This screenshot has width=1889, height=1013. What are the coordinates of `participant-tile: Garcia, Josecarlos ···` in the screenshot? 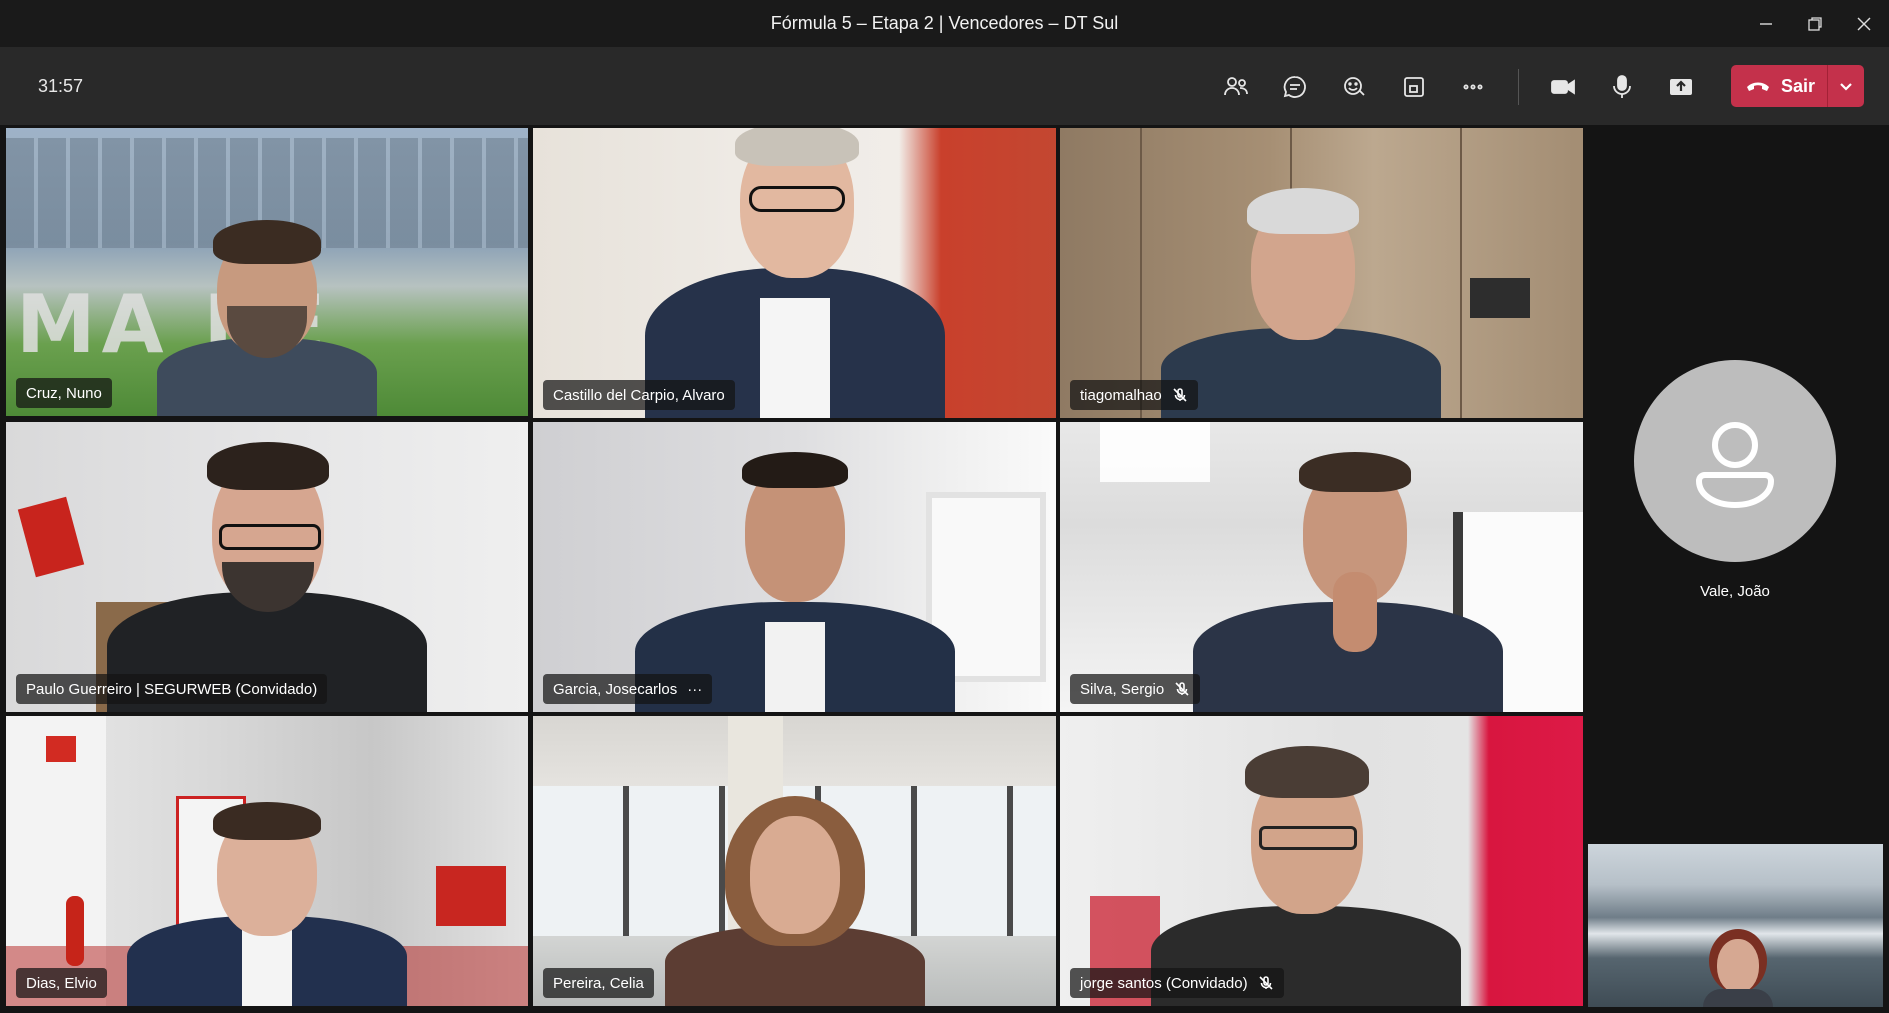 It's located at (794, 567).